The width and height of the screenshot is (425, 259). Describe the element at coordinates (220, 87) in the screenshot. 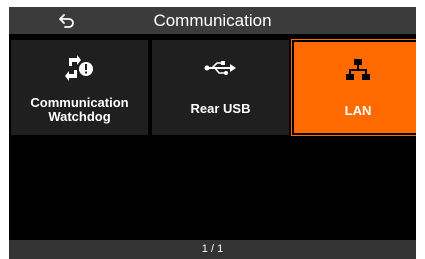

I see `tile-rear-usb: Rear USB` at that location.